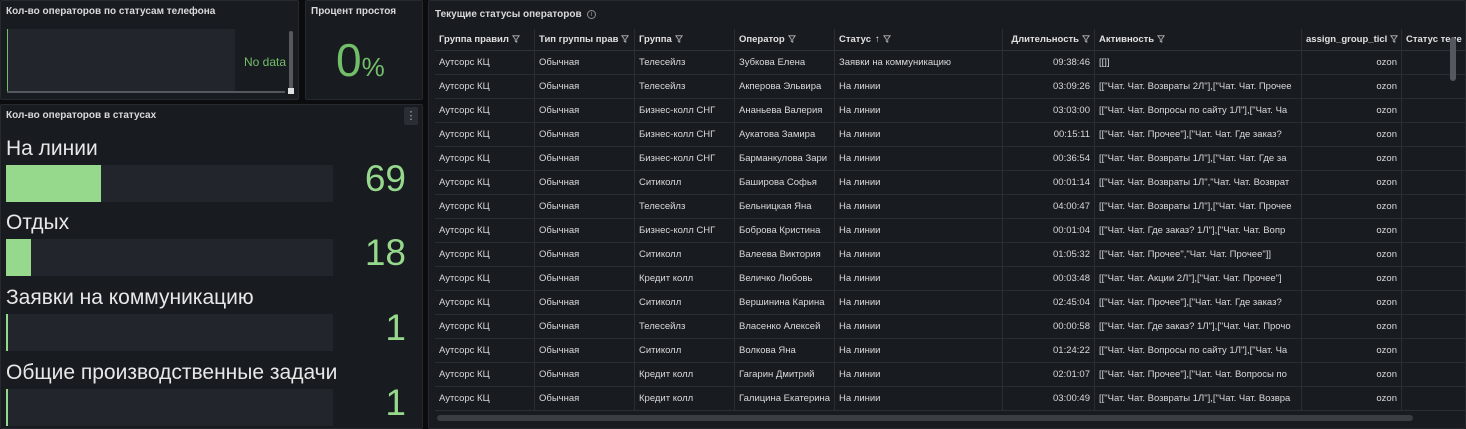 The image size is (1466, 429). Describe the element at coordinates (877, 39) in the screenshot. I see `sort-ascending-icon: ↑` at that location.